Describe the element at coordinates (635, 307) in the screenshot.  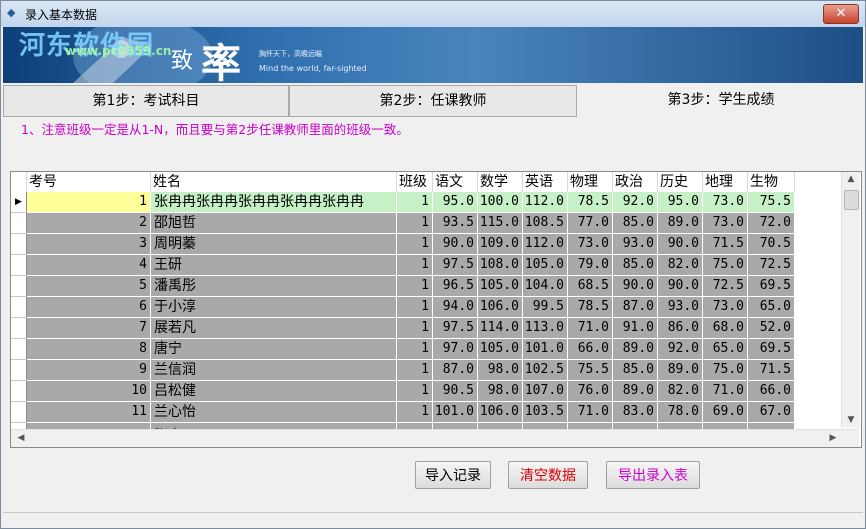
I see `cell-politics: 87.0` at that location.